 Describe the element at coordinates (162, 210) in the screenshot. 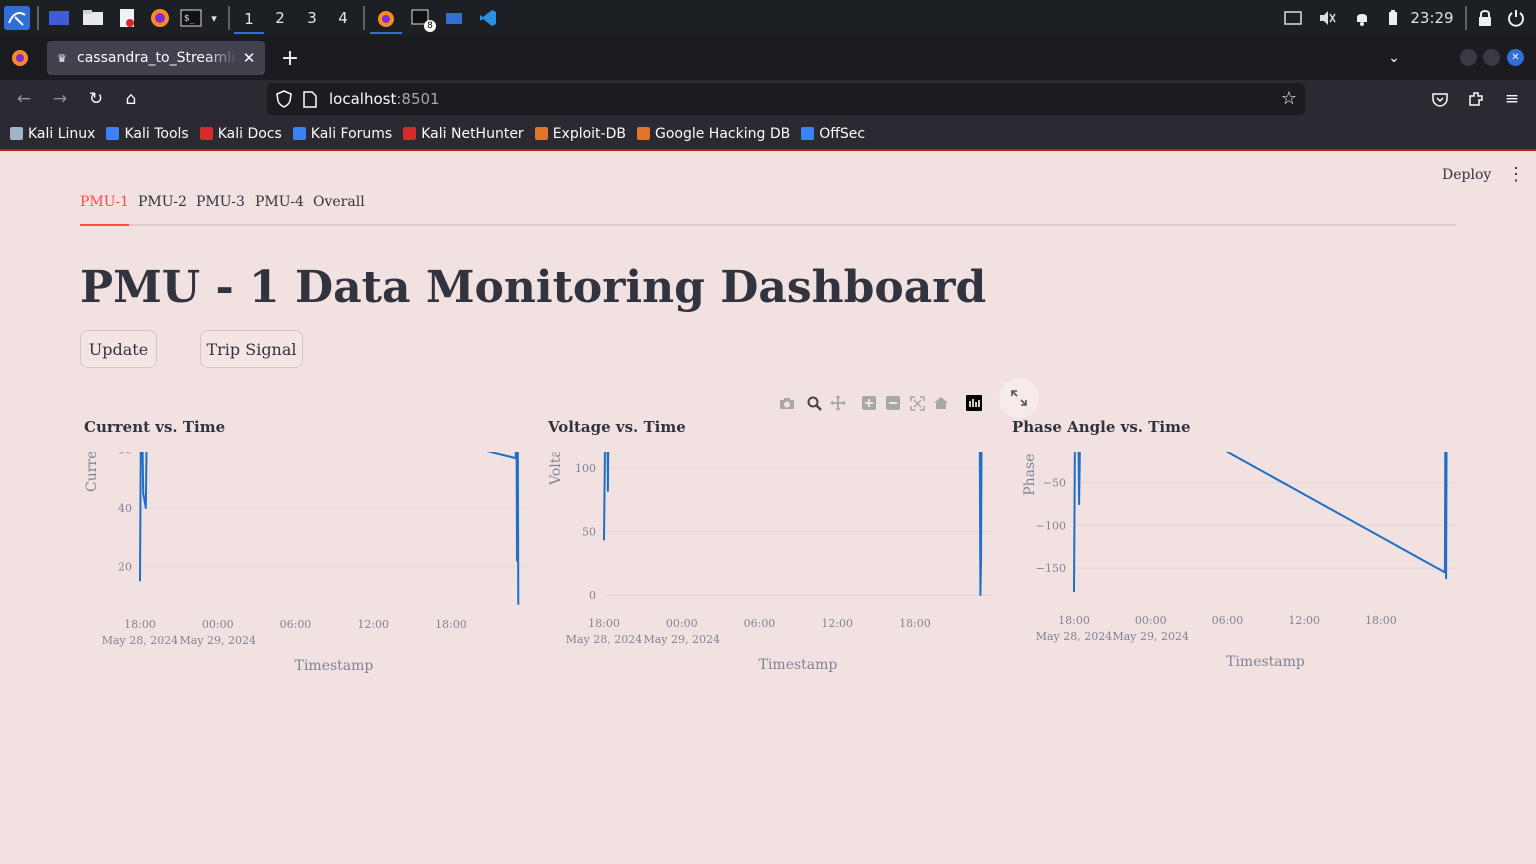

I see `tab-pmu-2: PMU-2` at that location.